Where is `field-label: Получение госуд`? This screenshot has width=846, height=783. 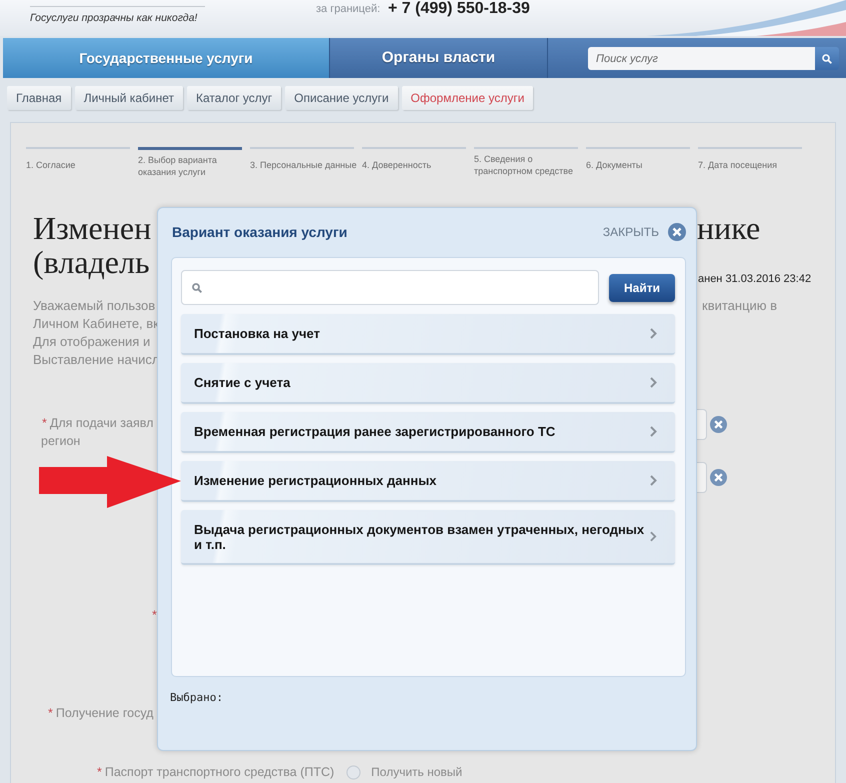 field-label: Получение госуд is located at coordinates (105, 713).